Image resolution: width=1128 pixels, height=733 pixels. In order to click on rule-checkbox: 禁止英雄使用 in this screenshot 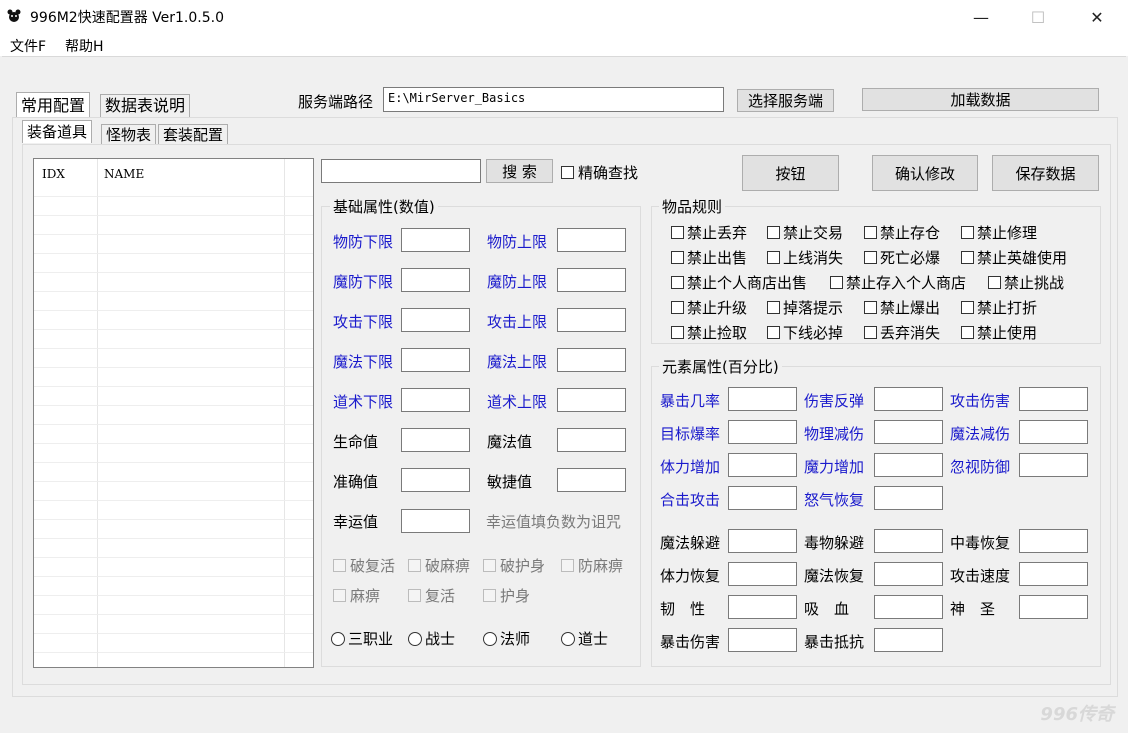, I will do `click(1014, 257)`.